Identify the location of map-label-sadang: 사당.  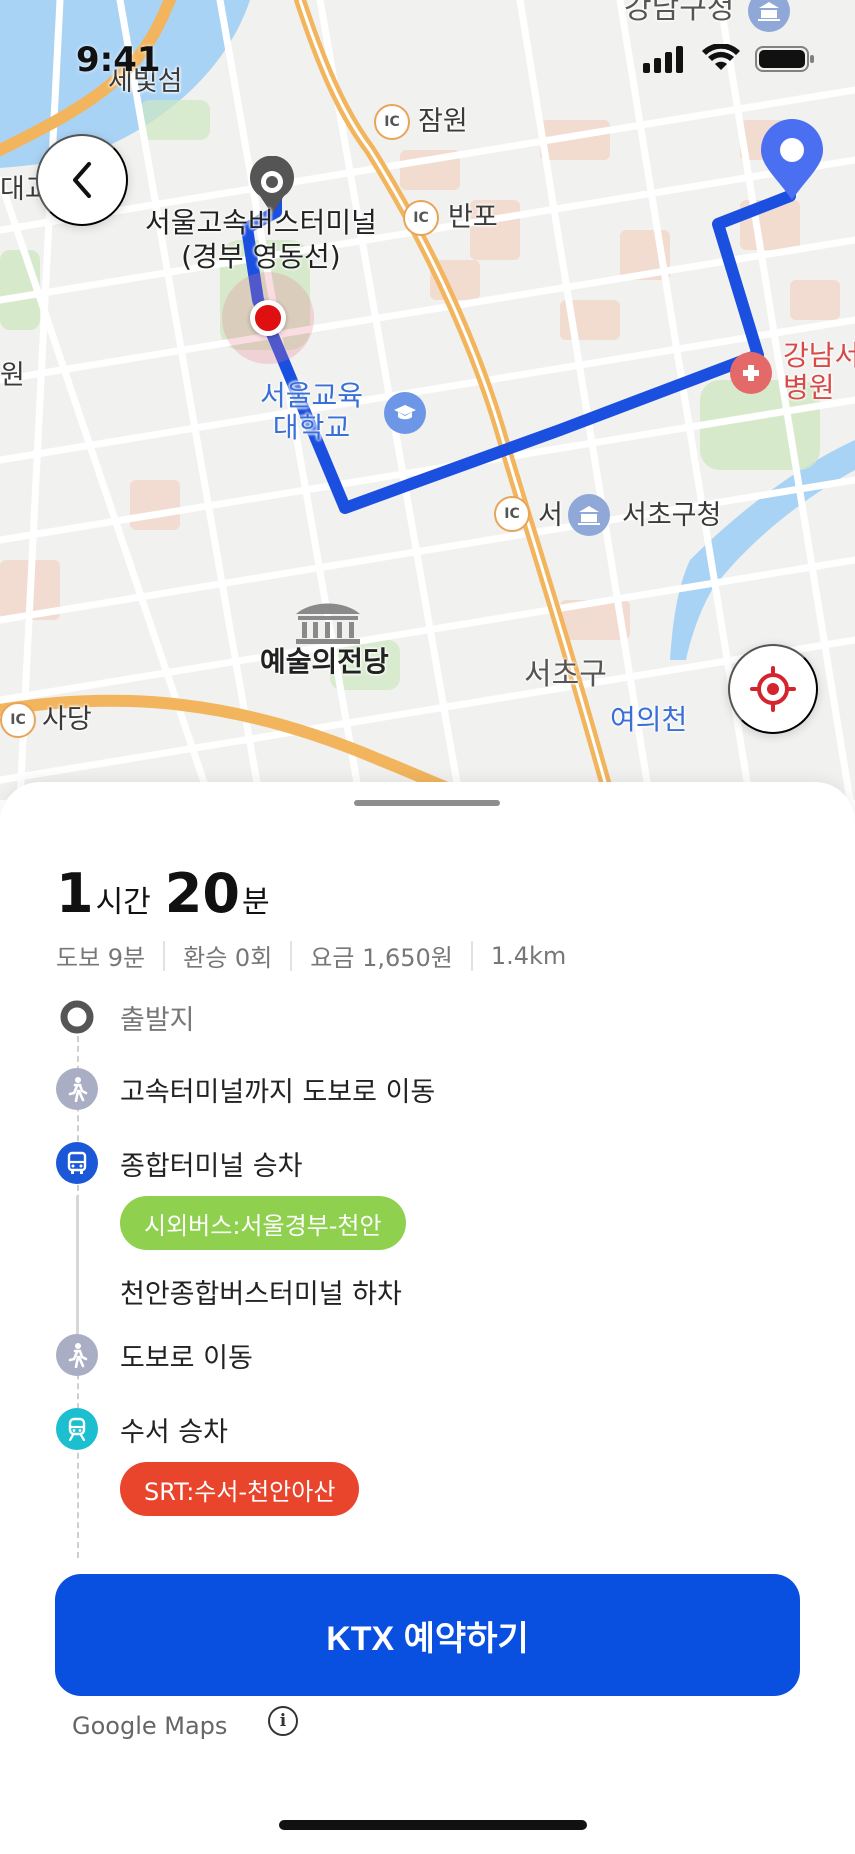
(67, 719).